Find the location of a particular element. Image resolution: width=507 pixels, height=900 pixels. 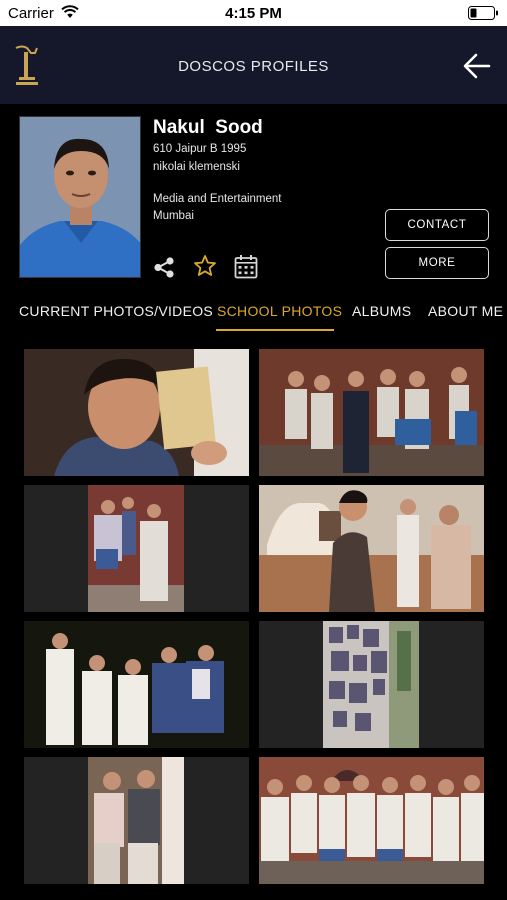

profile-avatar is located at coordinates (80, 197).